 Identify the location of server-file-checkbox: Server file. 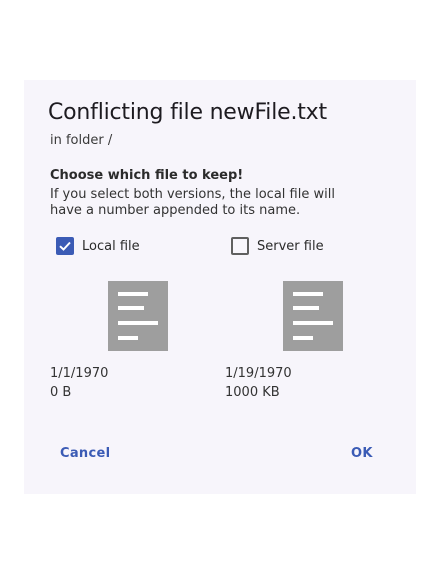
(277, 246).